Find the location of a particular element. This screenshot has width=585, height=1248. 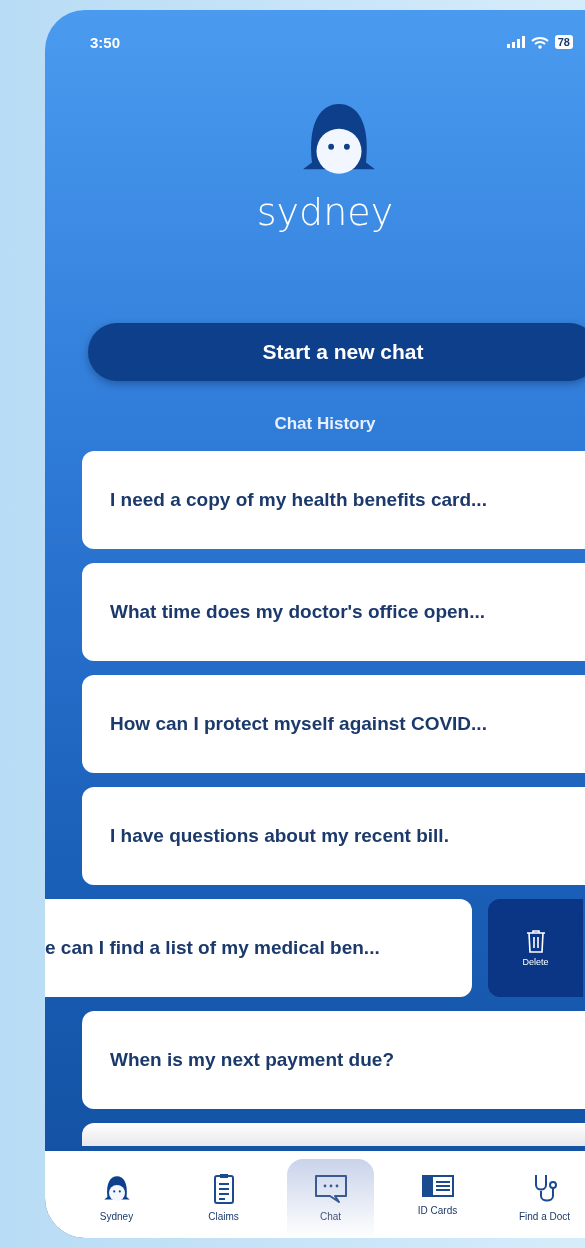

trash-icon is located at coordinates (535, 941).